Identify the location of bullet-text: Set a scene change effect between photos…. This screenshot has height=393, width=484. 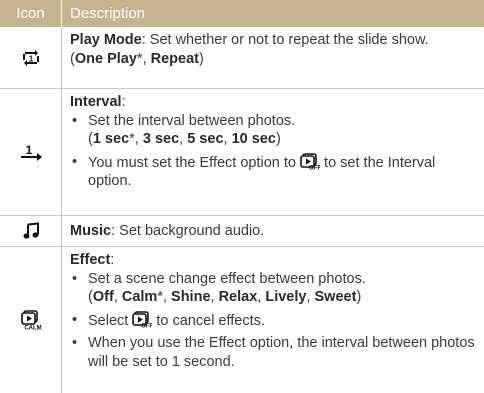
(227, 278).